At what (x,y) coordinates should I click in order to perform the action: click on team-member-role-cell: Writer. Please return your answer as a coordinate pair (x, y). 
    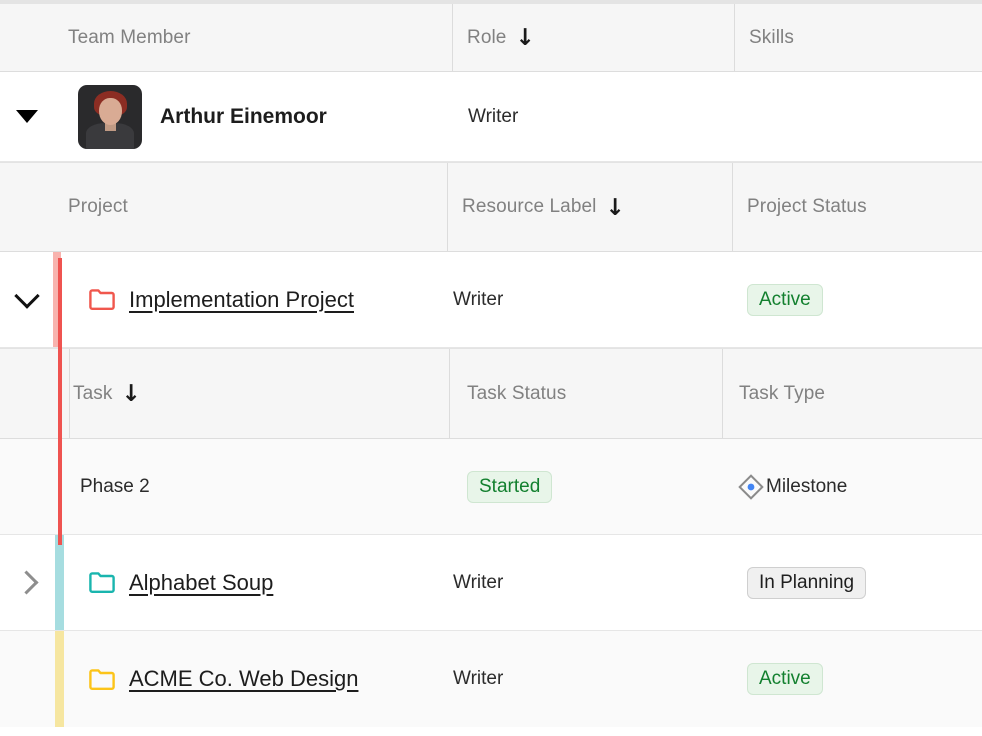
    Looking at the image, I should click on (594, 116).